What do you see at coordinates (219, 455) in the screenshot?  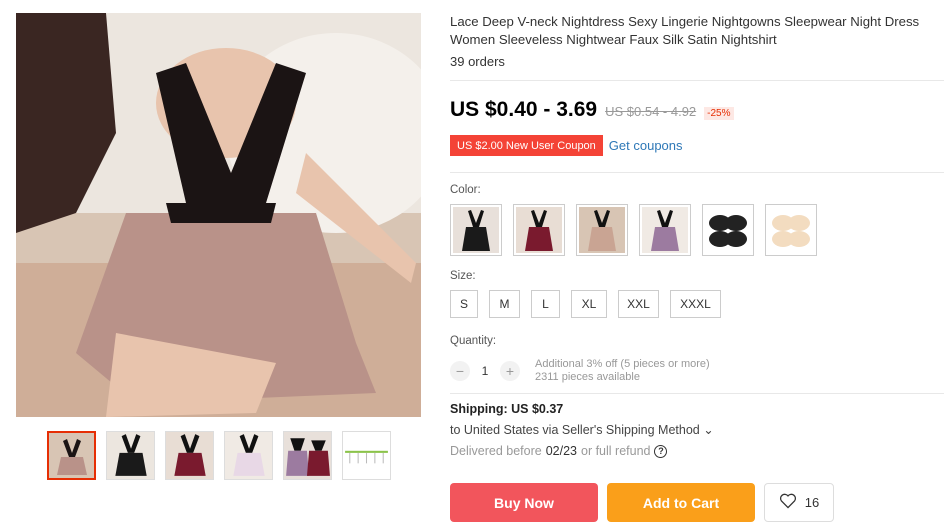 I see `thumbnail-strip` at bounding box center [219, 455].